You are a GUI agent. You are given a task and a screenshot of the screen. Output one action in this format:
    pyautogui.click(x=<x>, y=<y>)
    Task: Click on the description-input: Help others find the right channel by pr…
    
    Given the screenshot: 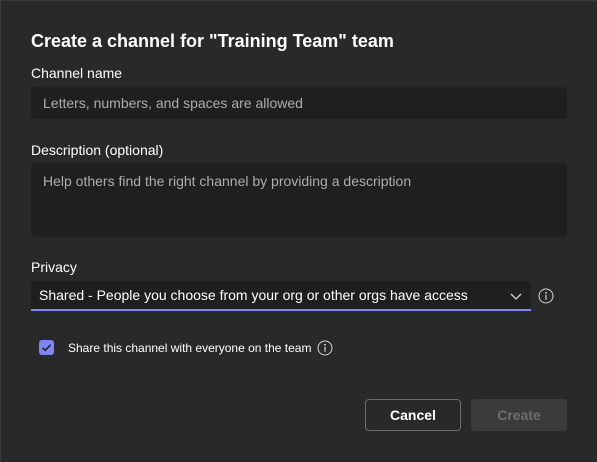 What is the action you would take?
    pyautogui.click(x=299, y=200)
    